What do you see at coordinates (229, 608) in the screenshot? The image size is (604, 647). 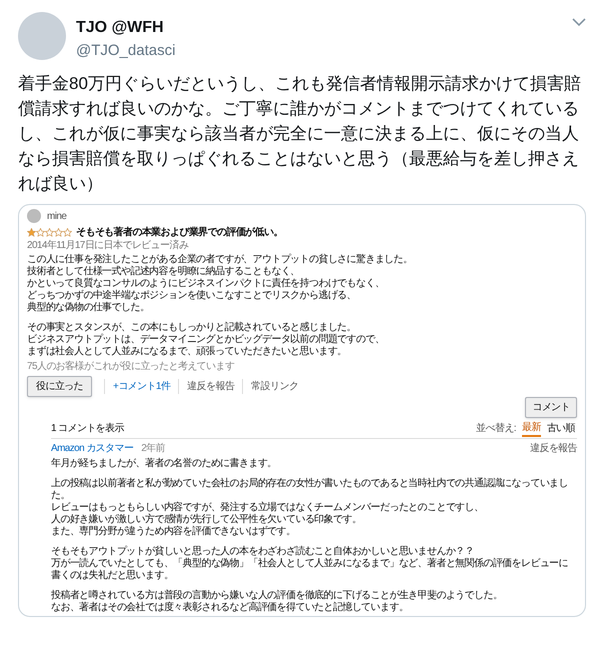 I see `text-line: なお、著者はその会社では度々表彰されるなど高評価を得ていたと記憶しています。` at bounding box center [229, 608].